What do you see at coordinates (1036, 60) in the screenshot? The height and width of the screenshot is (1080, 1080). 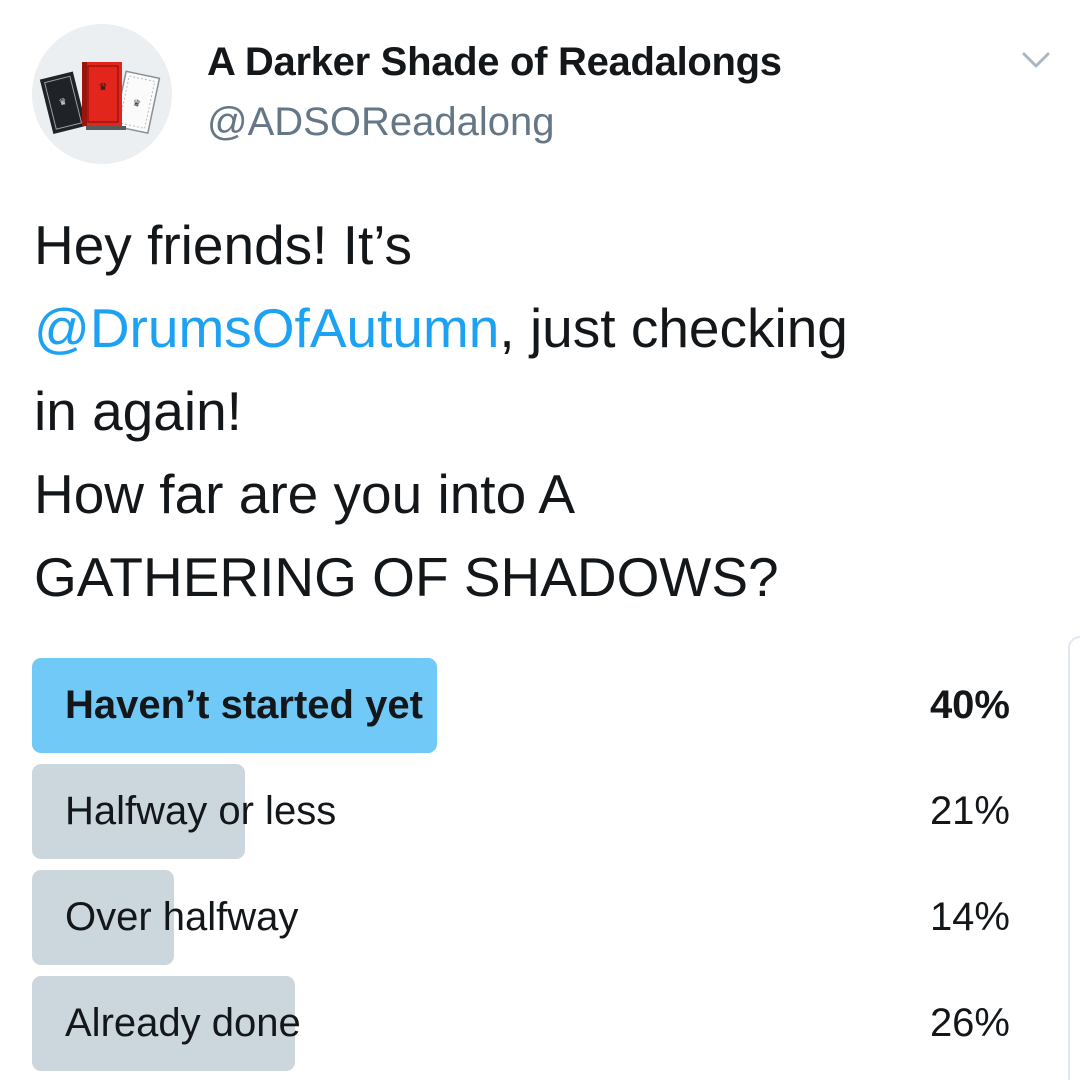 I see `chevron-down-icon` at bounding box center [1036, 60].